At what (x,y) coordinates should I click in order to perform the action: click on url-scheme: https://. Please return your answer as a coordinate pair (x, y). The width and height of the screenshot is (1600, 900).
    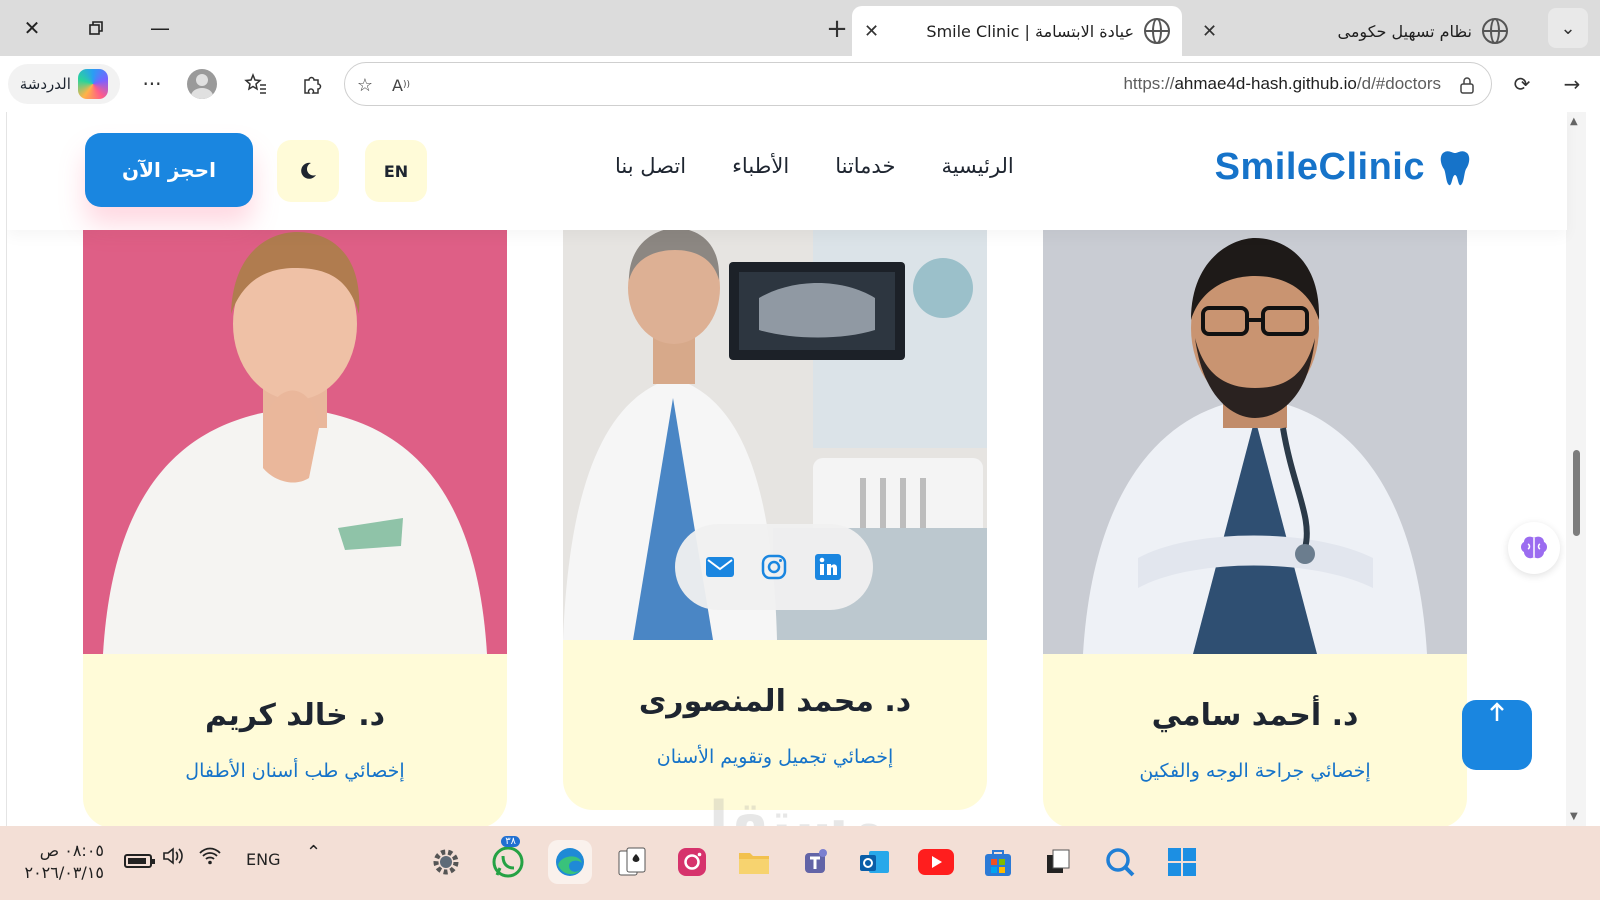
    Looking at the image, I should click on (1149, 83).